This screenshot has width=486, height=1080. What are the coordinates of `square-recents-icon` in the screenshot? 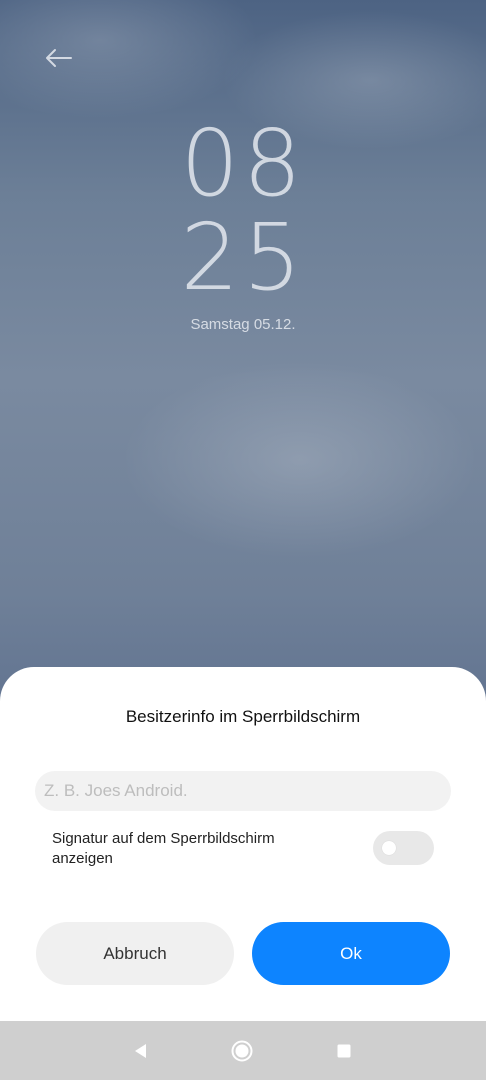 It's located at (344, 1050).